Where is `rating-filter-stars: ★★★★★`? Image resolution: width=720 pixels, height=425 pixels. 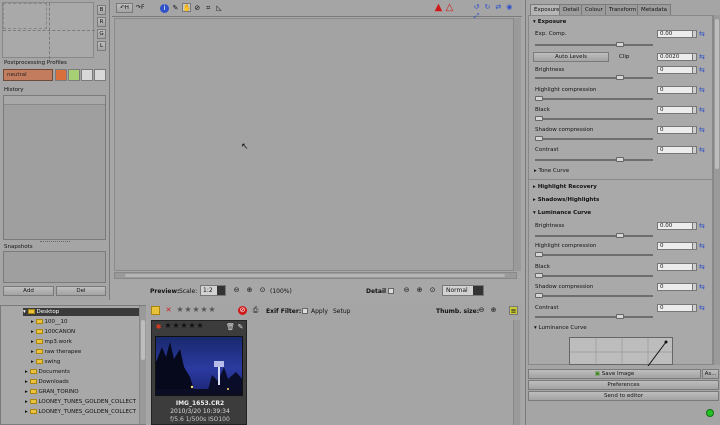 rating-filter-stars: ★★★★★ is located at coordinates (196, 309).